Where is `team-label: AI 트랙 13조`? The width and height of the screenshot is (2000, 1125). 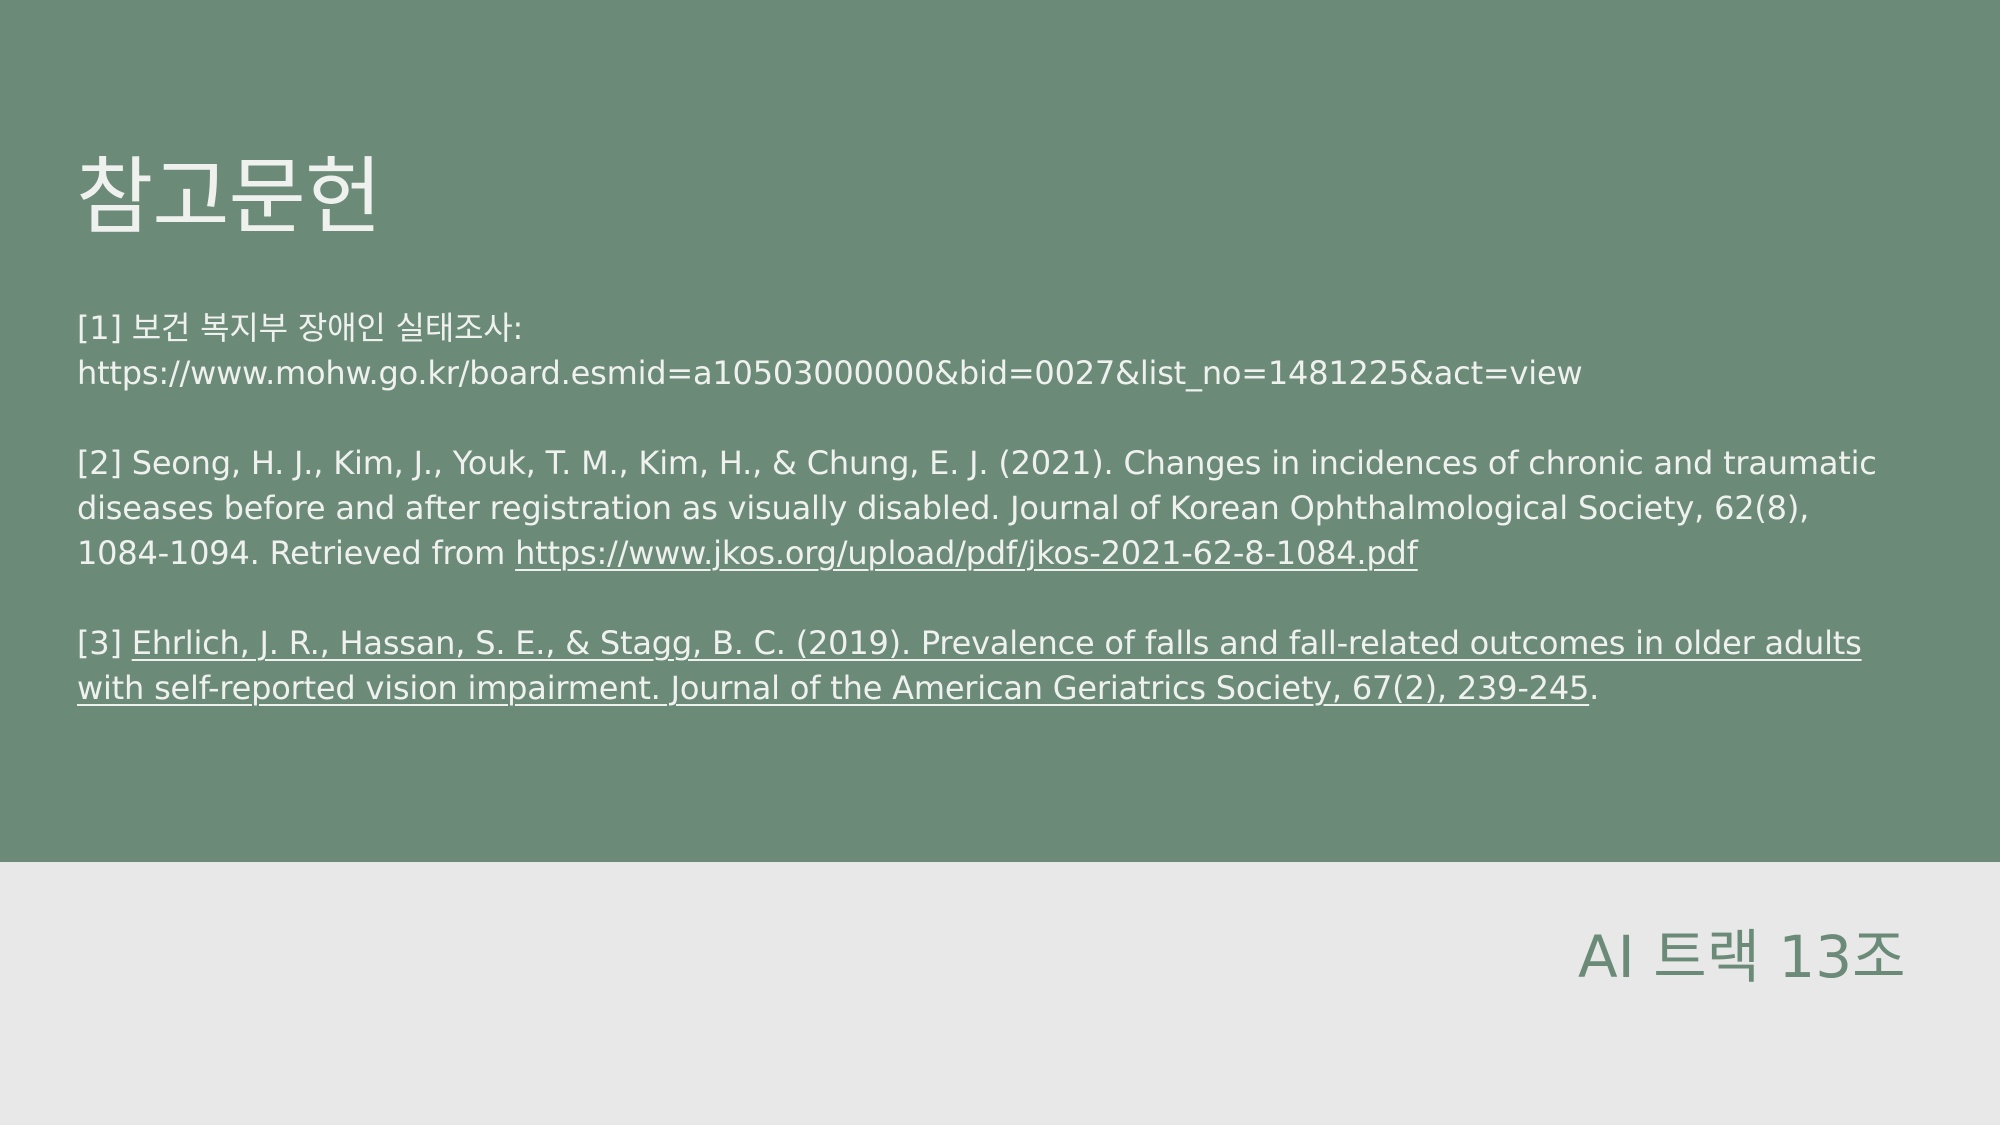
team-label: AI 트랙 13조 is located at coordinates (1742, 957).